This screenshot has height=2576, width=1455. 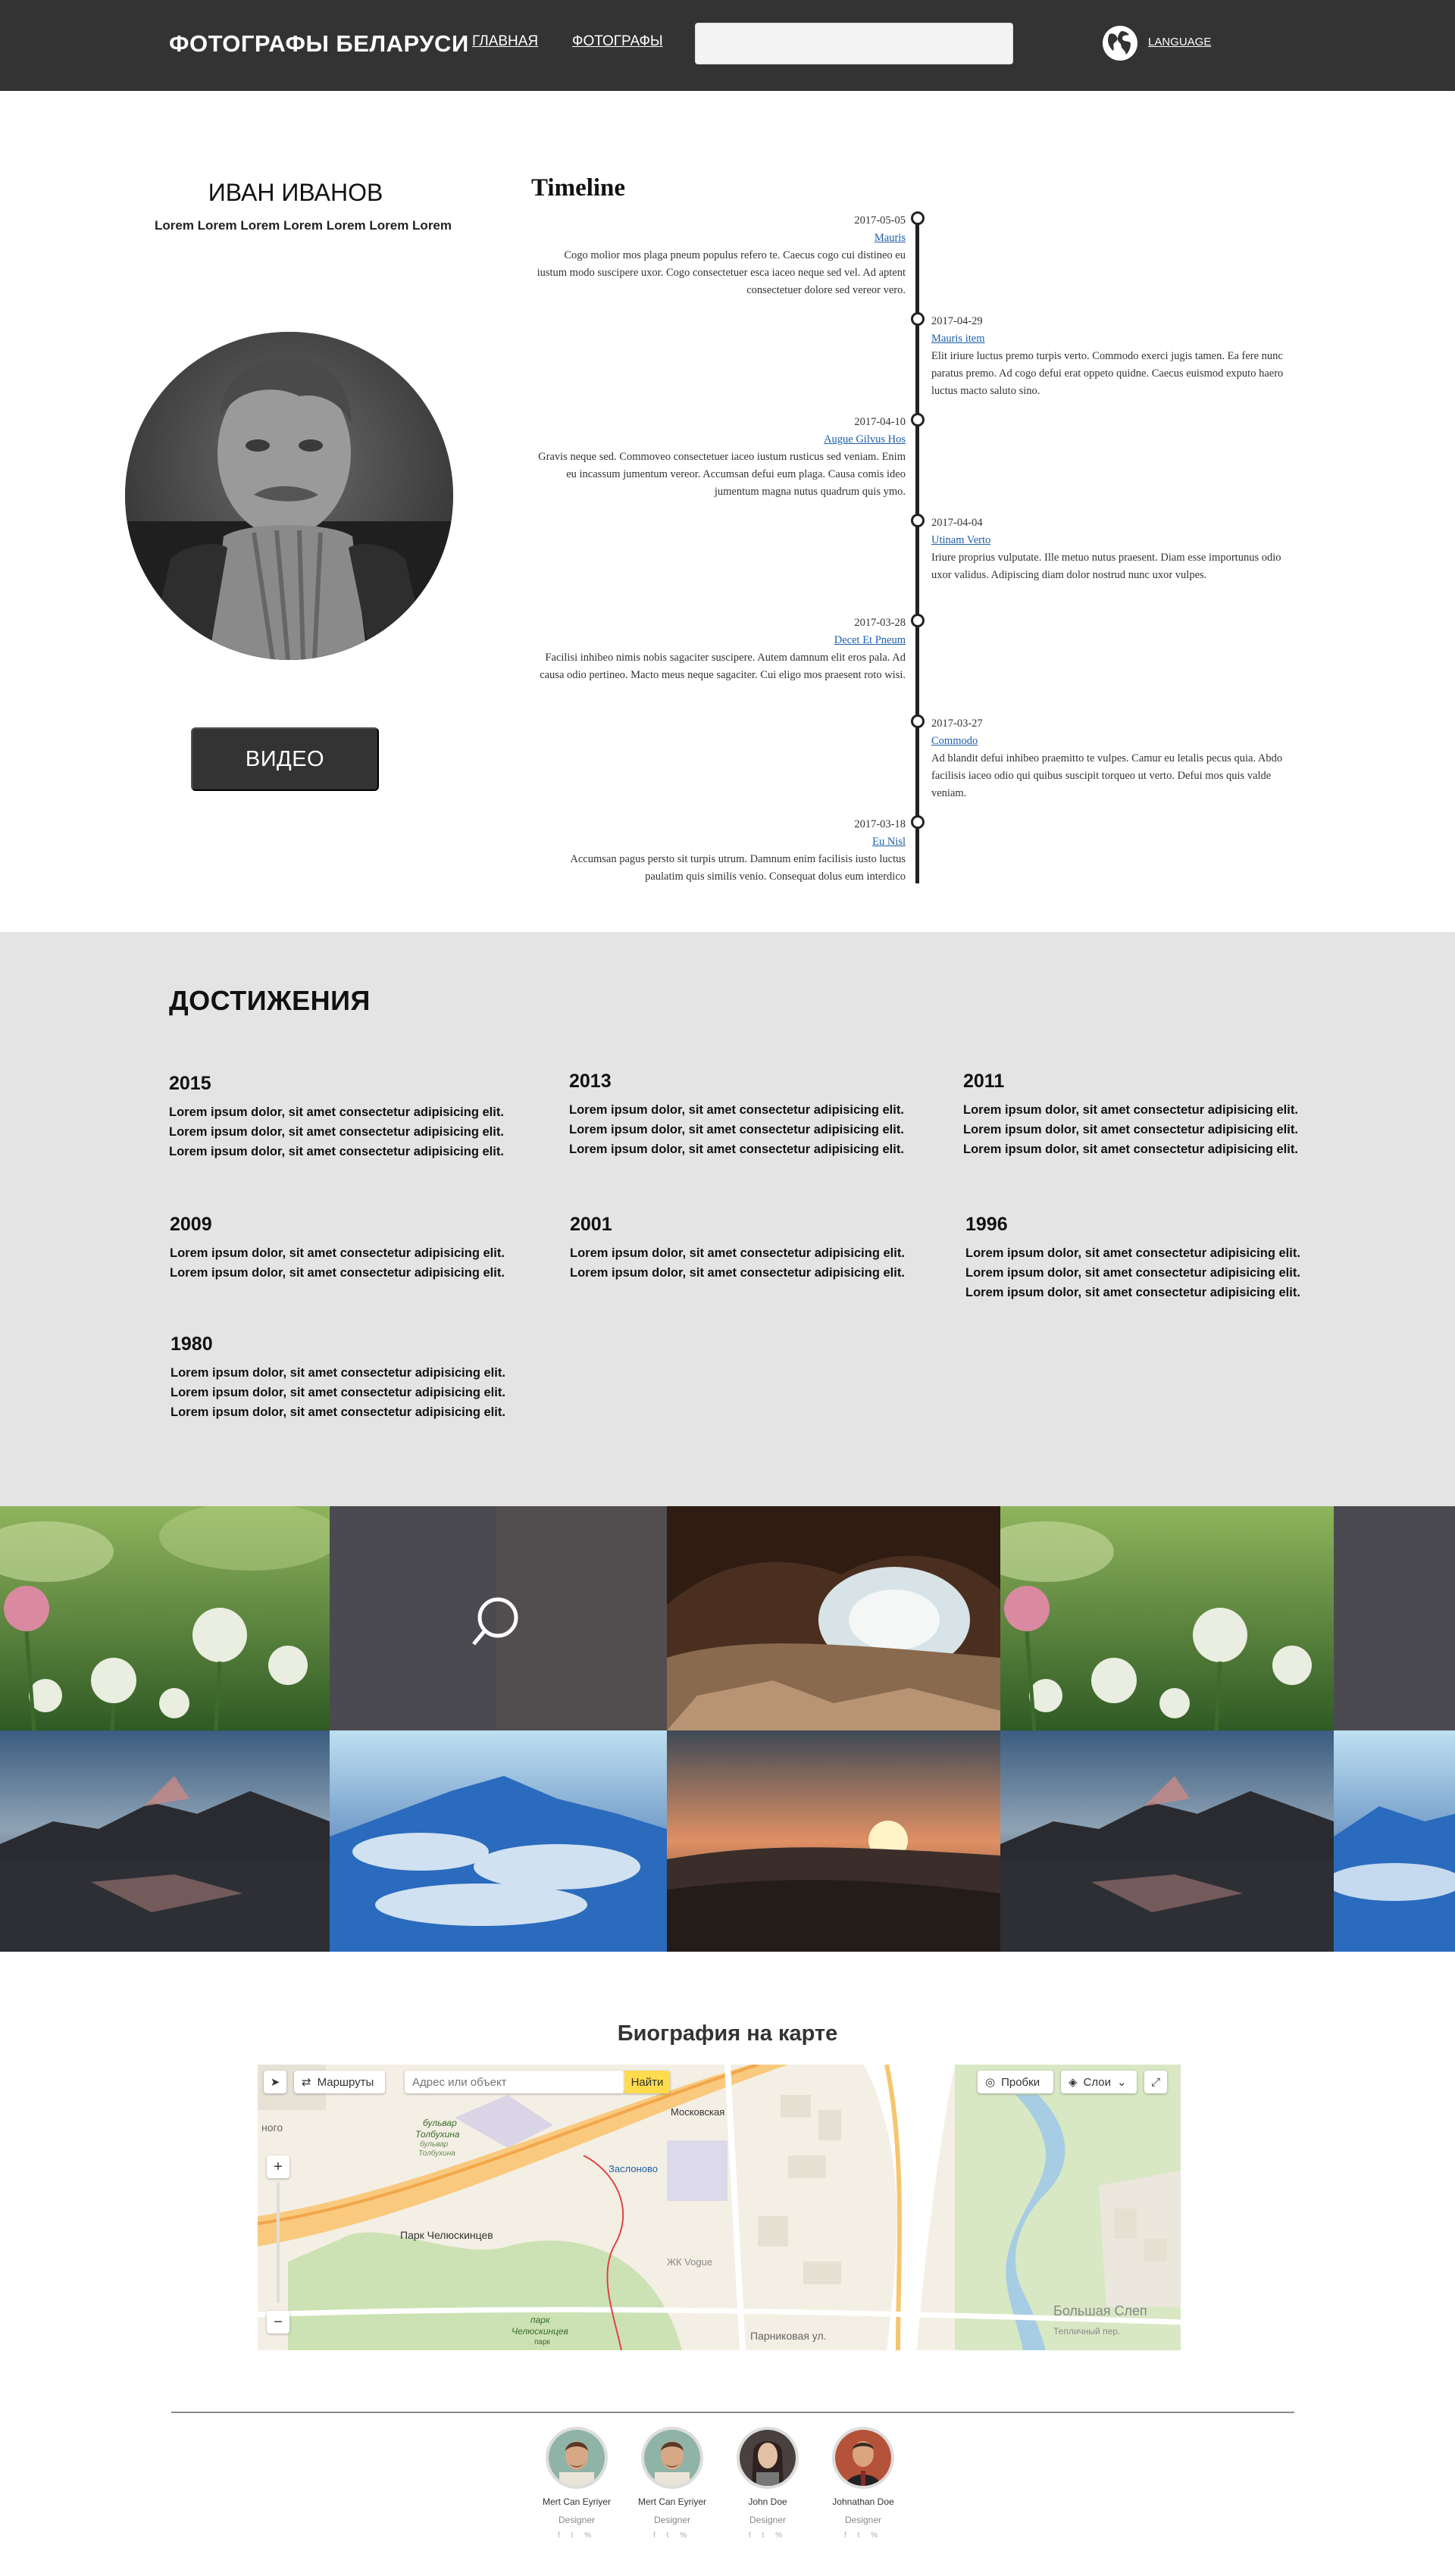 I want to click on expand-icon: ⤢, so click(x=1155, y=2082).